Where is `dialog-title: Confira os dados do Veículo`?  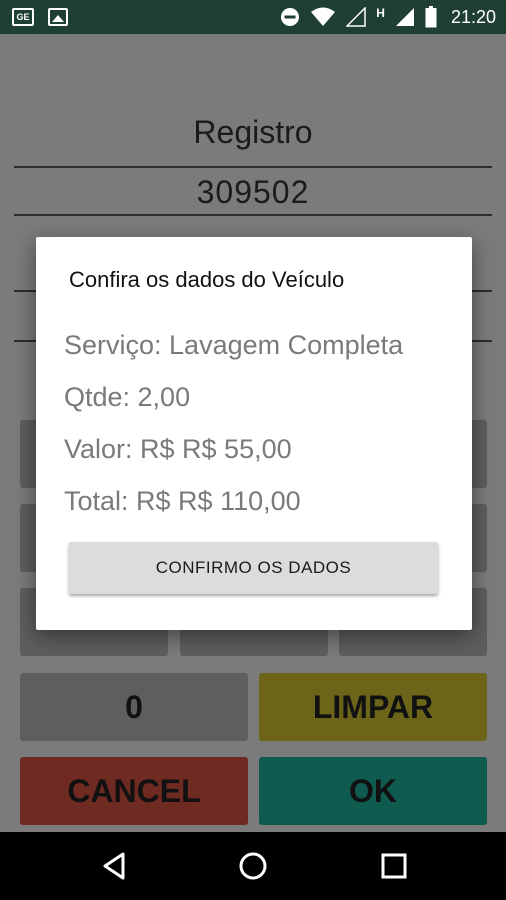 dialog-title: Confira os dados do Veículo is located at coordinates (207, 279).